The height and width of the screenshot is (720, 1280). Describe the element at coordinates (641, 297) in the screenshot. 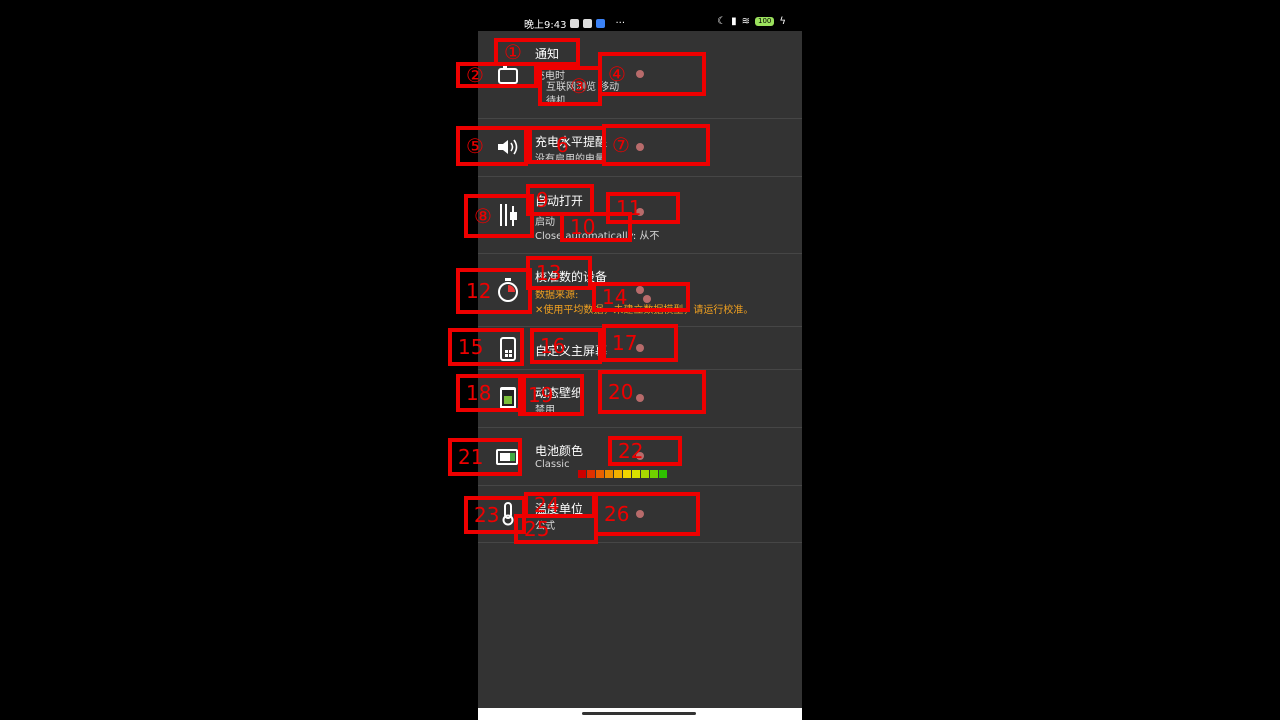

I see `annotation-marker: 14` at that location.